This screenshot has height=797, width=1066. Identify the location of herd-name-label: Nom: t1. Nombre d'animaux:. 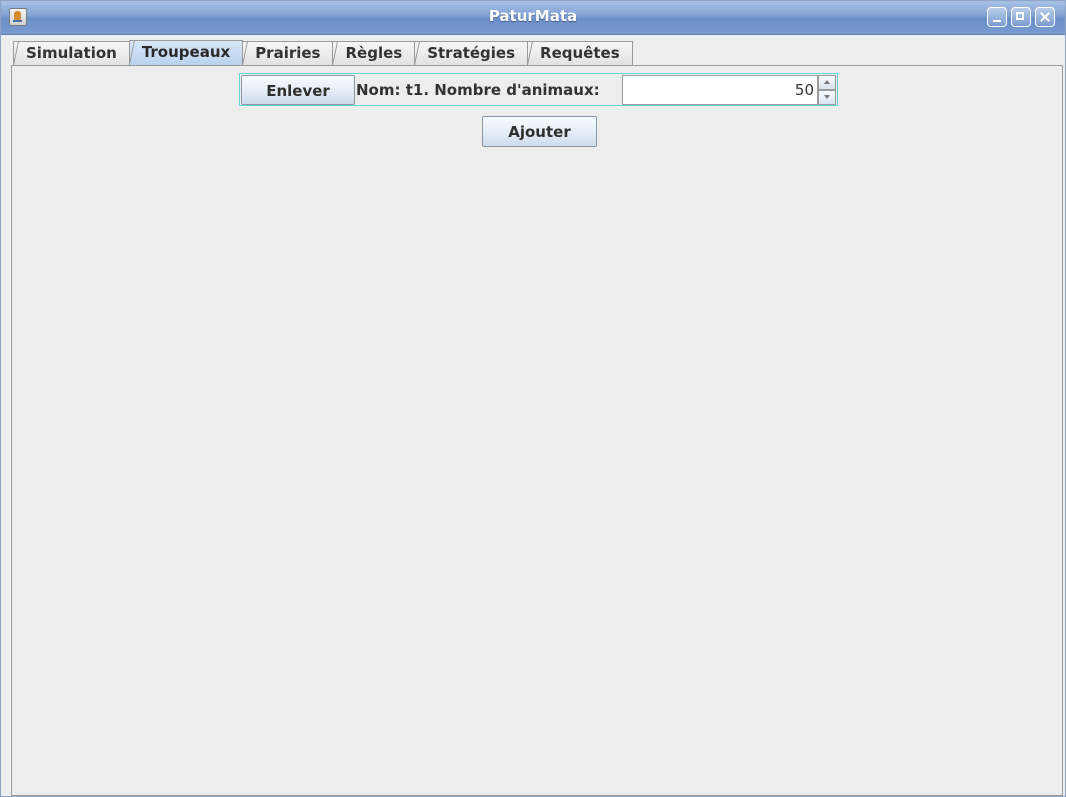
(478, 90).